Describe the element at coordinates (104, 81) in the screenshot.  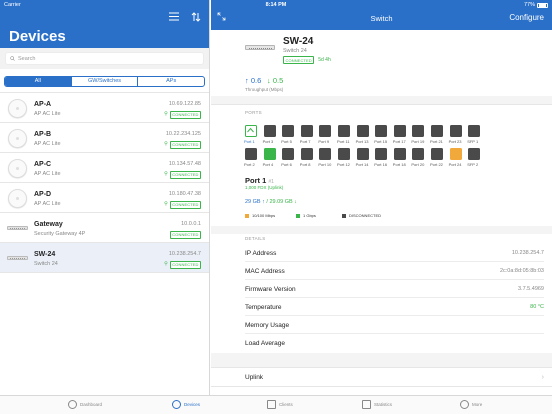
I see `filter-gw-switches: GW/Switches` at that location.